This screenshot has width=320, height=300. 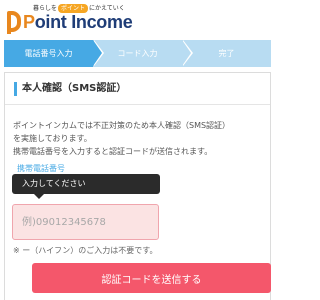 I want to click on logo-first-letter: P, so click(x=29, y=22).